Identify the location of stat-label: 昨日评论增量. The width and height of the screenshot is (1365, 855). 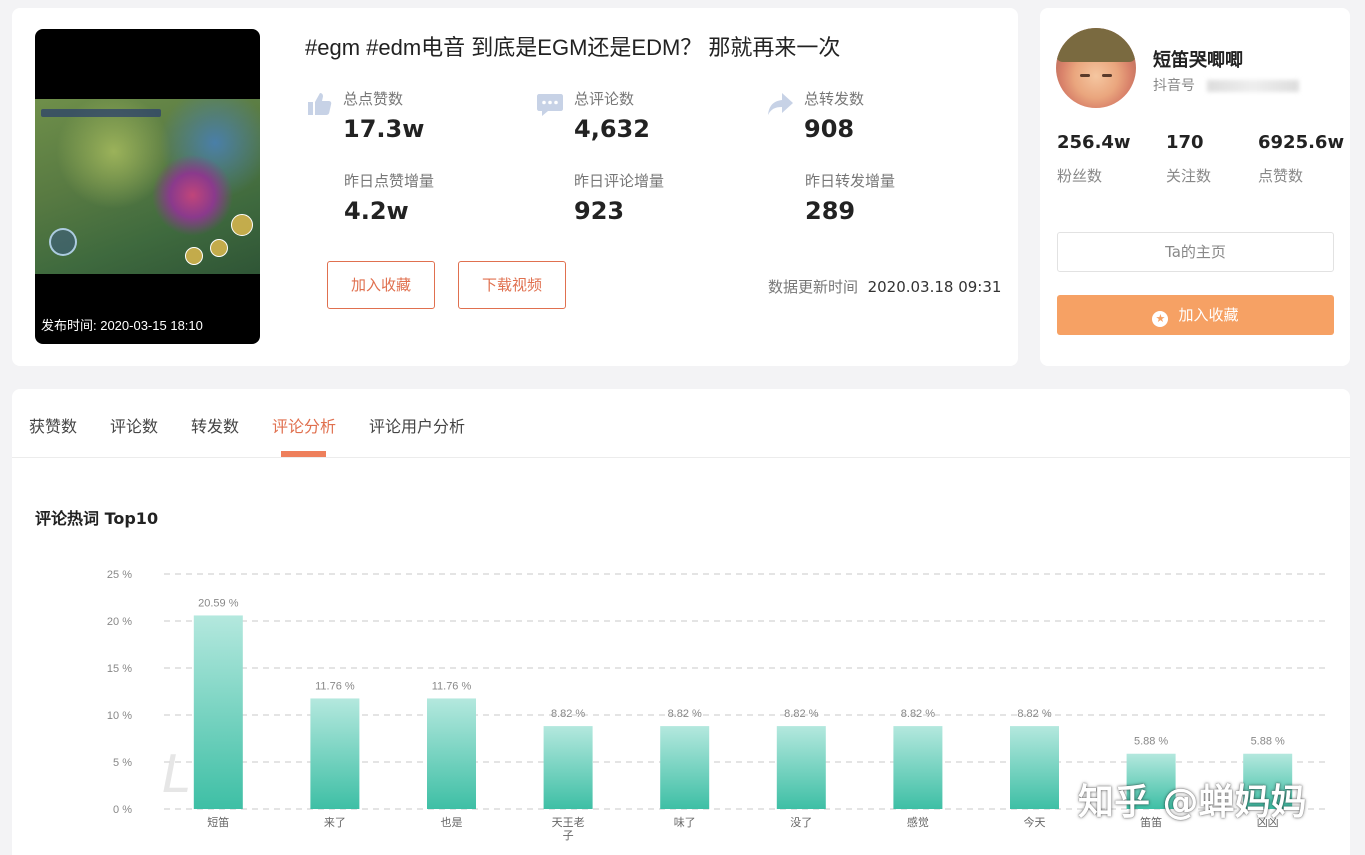
(619, 181).